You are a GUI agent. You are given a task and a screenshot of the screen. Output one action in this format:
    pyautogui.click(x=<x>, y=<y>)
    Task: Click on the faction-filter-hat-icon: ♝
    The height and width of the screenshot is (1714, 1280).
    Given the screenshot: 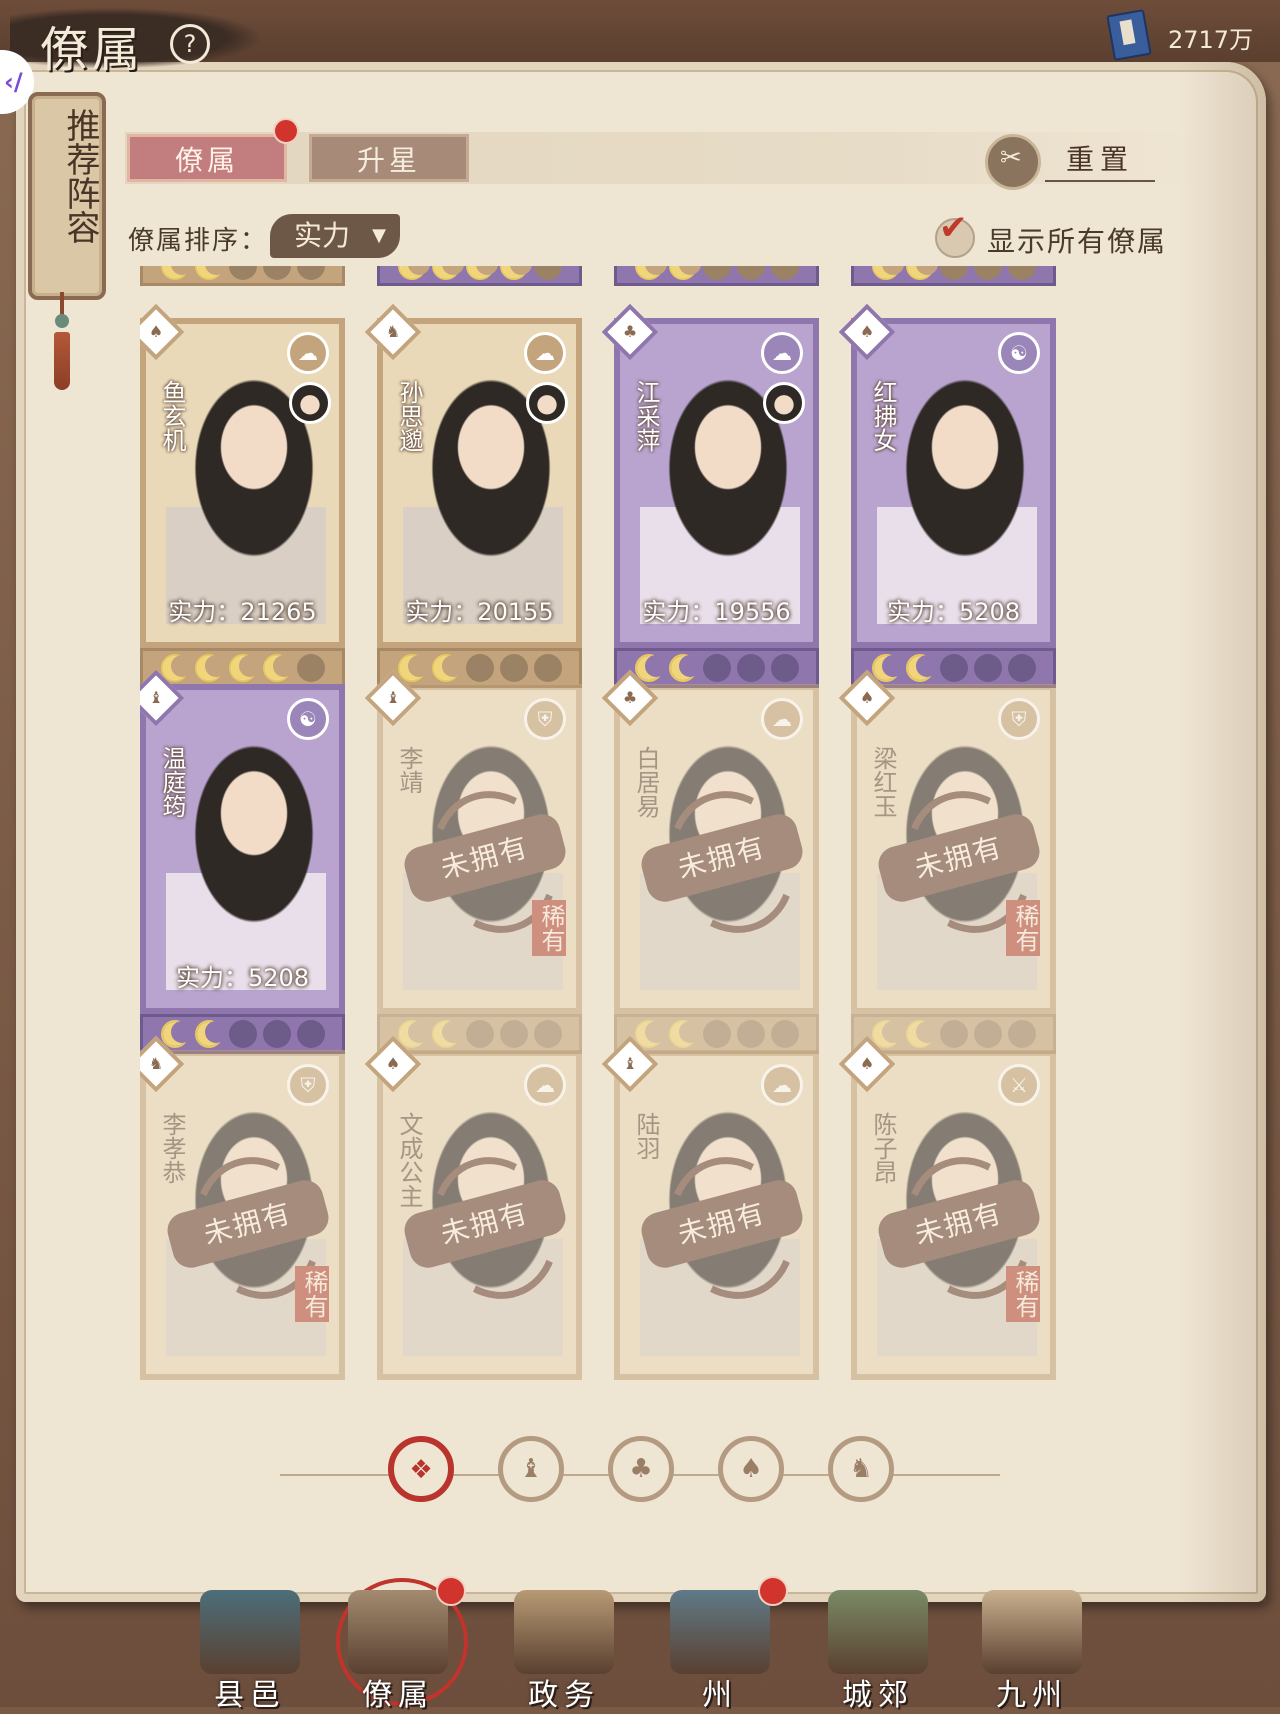 What is the action you would take?
    pyautogui.click(x=531, y=1469)
    